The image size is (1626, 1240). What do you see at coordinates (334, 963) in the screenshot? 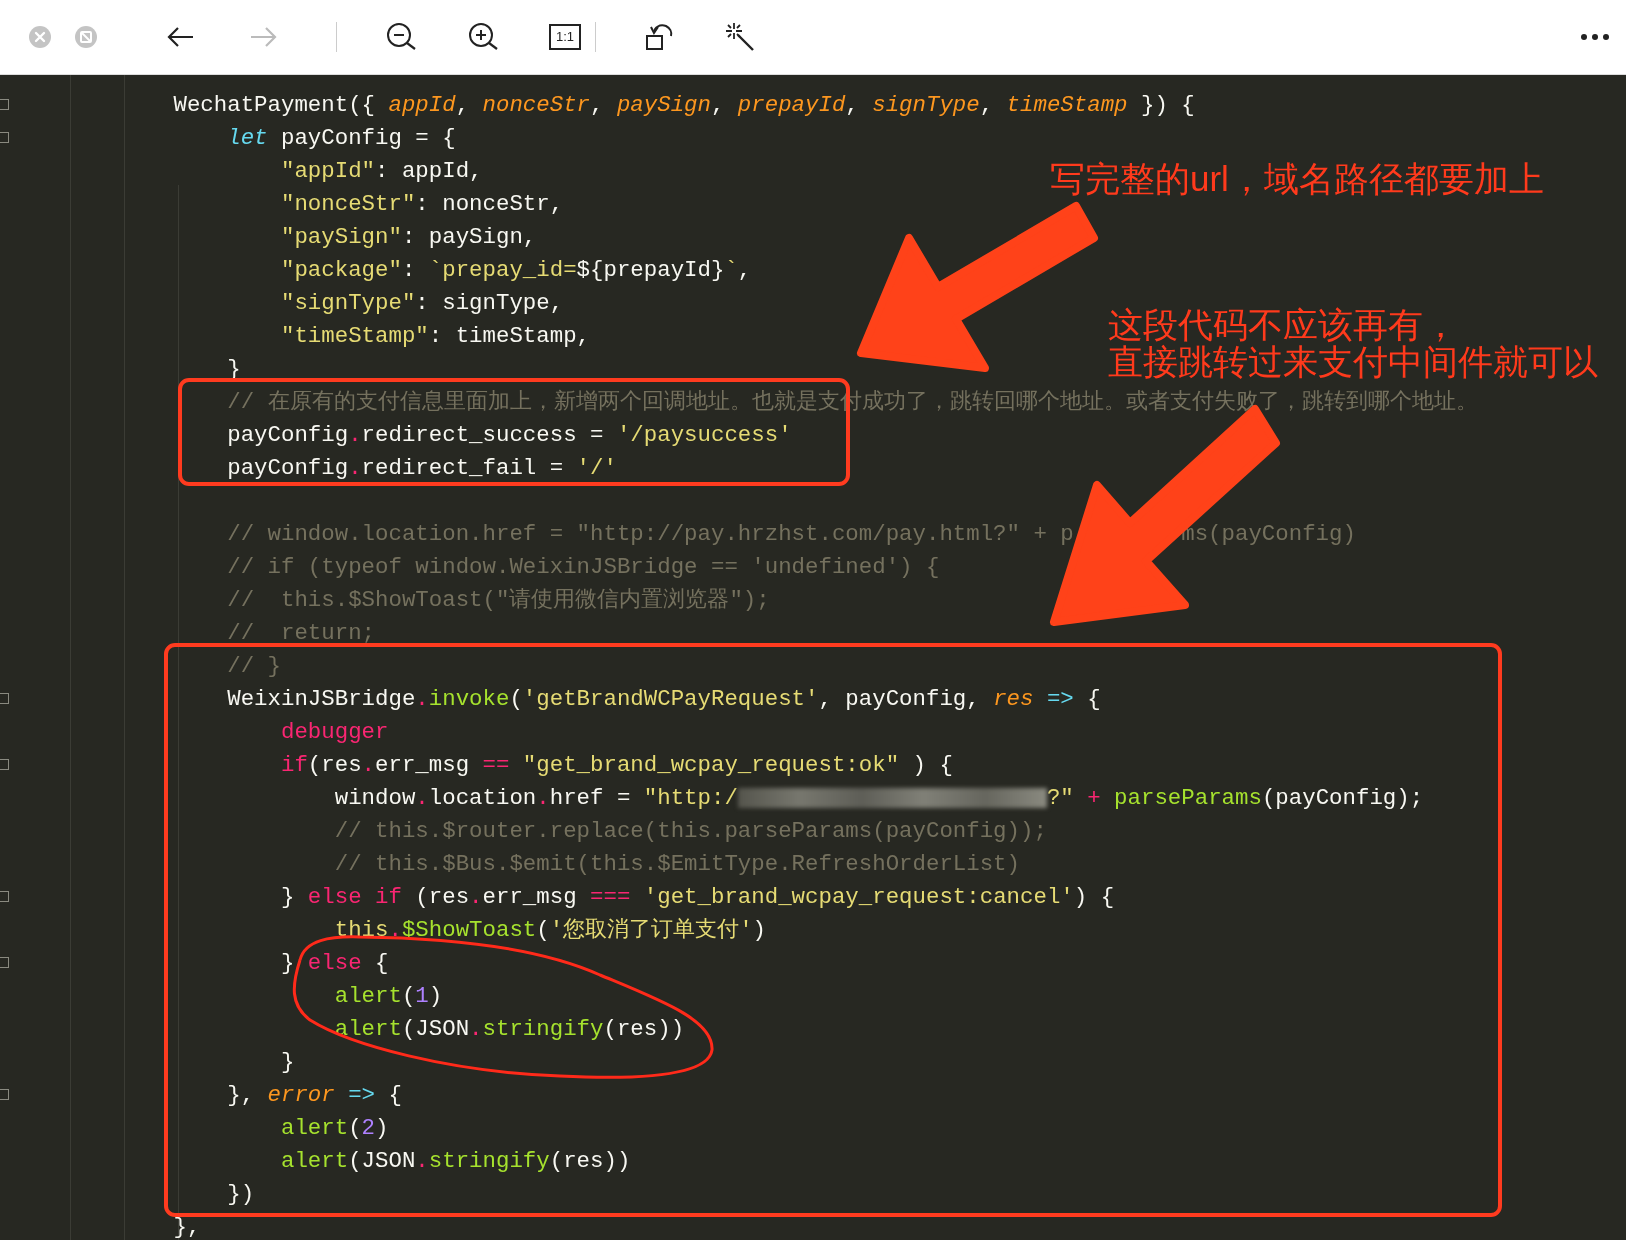
I see `code-line: } else {` at bounding box center [334, 963].